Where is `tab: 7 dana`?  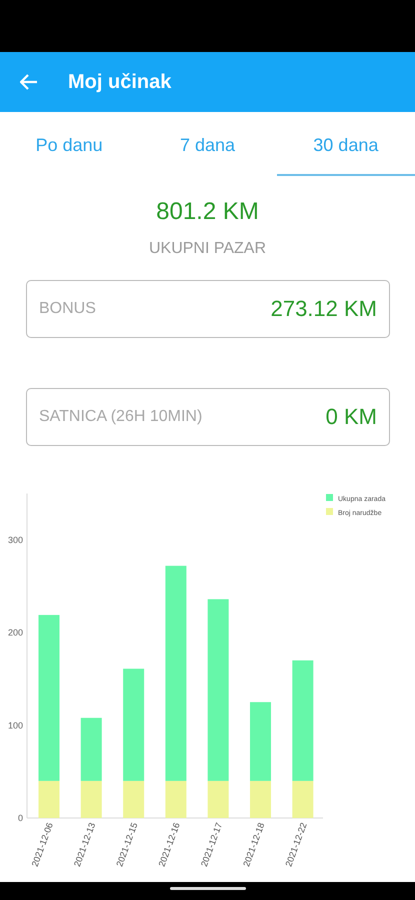 tab: 7 dana is located at coordinates (207, 144).